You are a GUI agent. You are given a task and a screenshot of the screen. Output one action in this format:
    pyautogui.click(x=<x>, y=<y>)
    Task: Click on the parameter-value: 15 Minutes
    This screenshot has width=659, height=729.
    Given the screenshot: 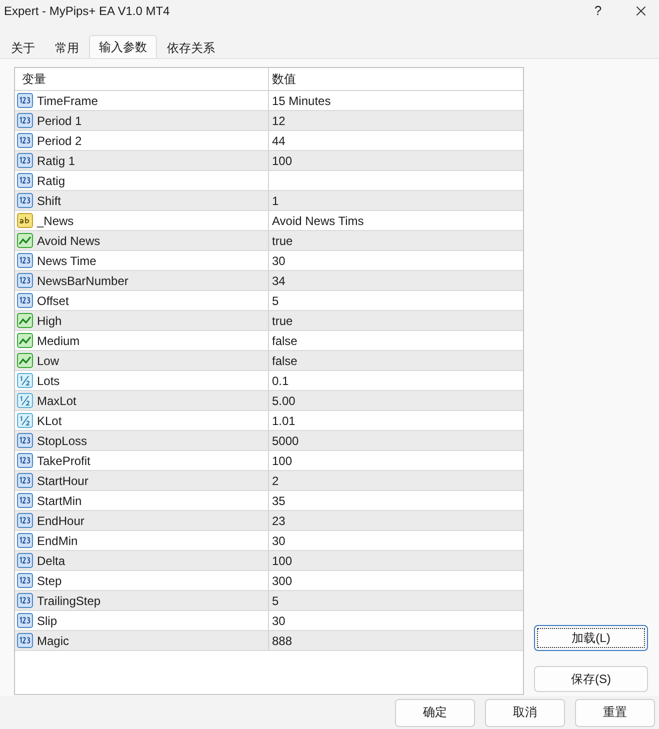 What is the action you would take?
    pyautogui.click(x=395, y=100)
    